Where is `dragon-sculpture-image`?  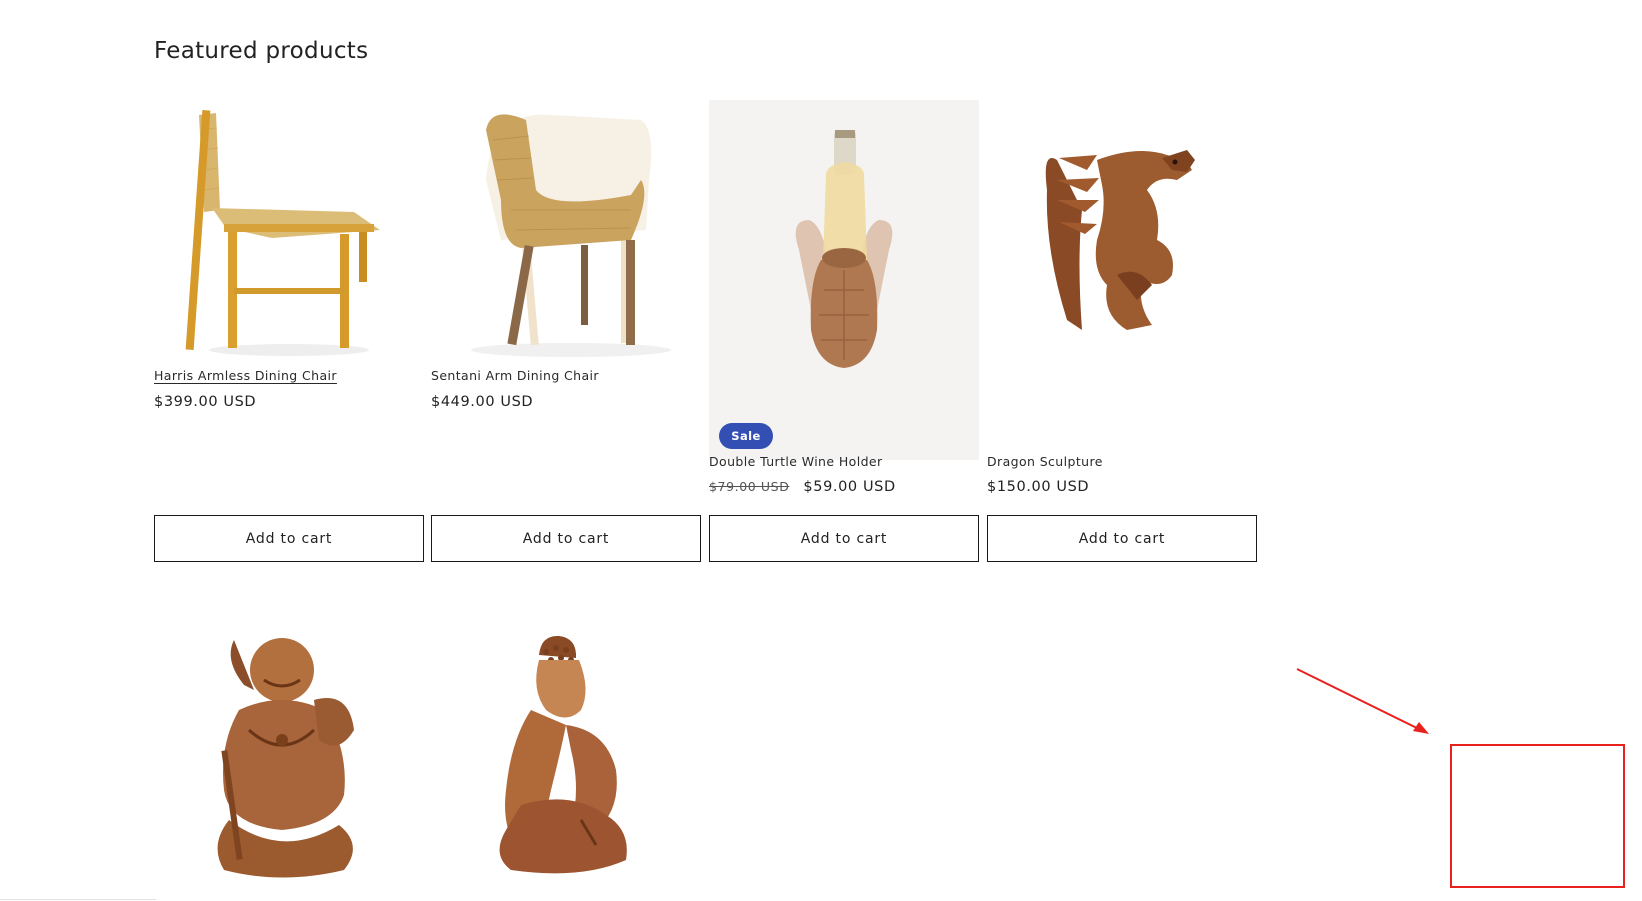 dragon-sculpture-image is located at coordinates (1120, 240).